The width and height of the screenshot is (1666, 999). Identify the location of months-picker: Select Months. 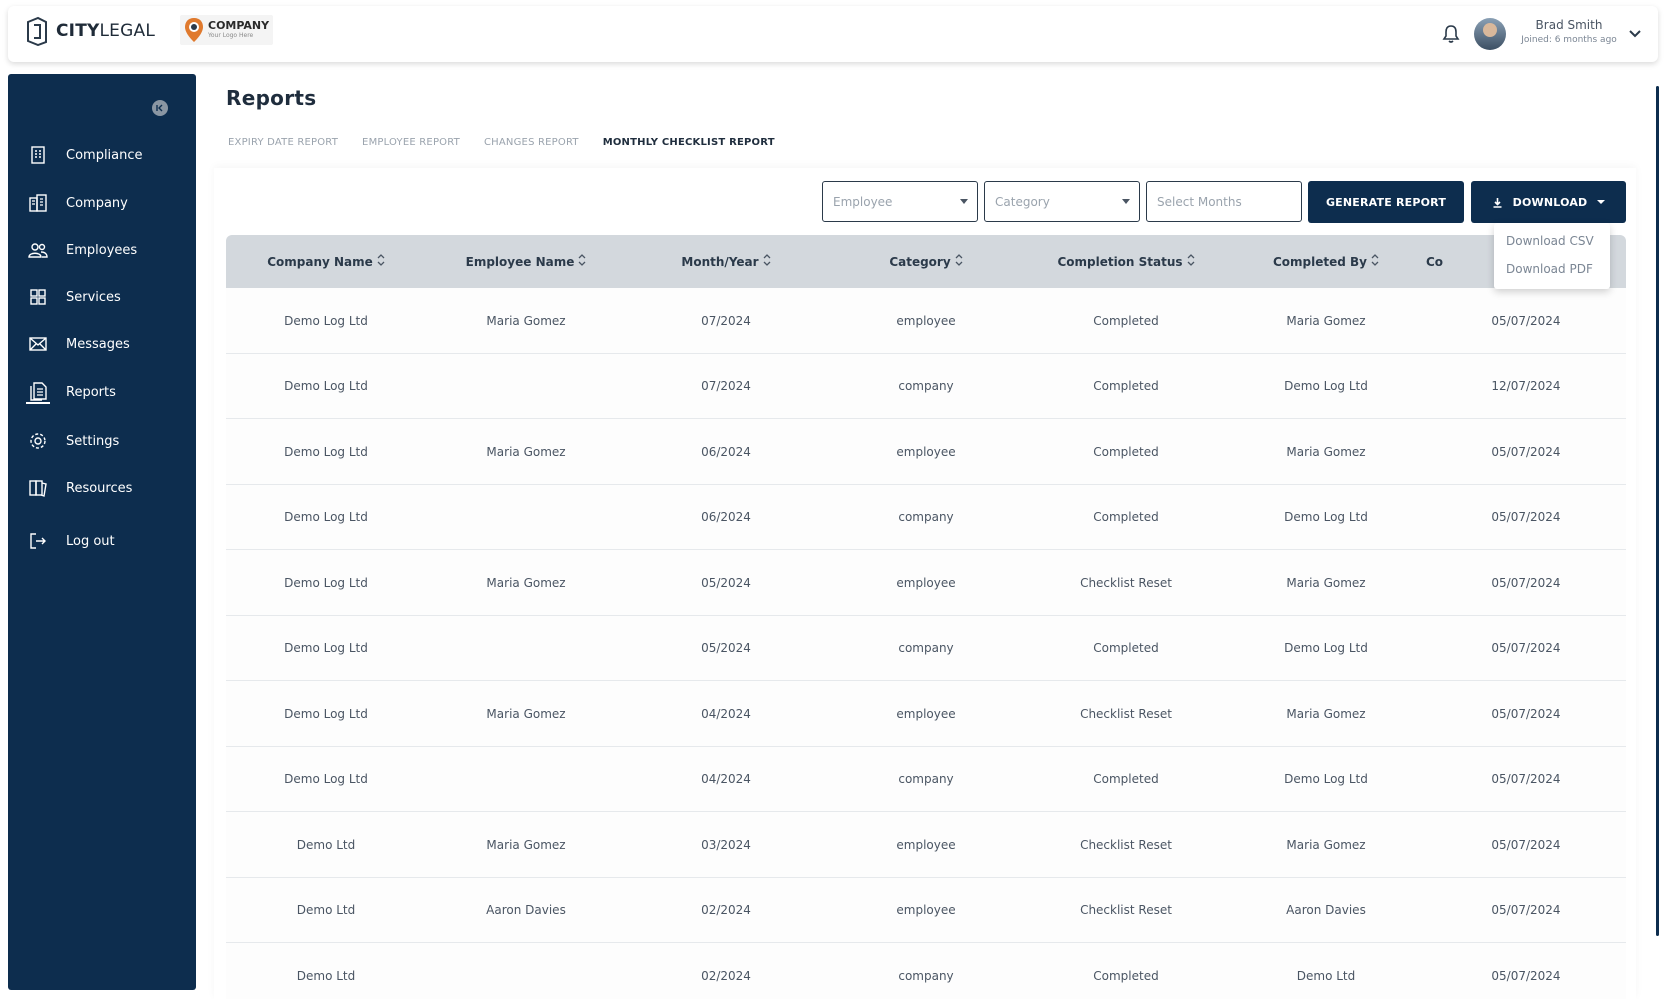
(1224, 201).